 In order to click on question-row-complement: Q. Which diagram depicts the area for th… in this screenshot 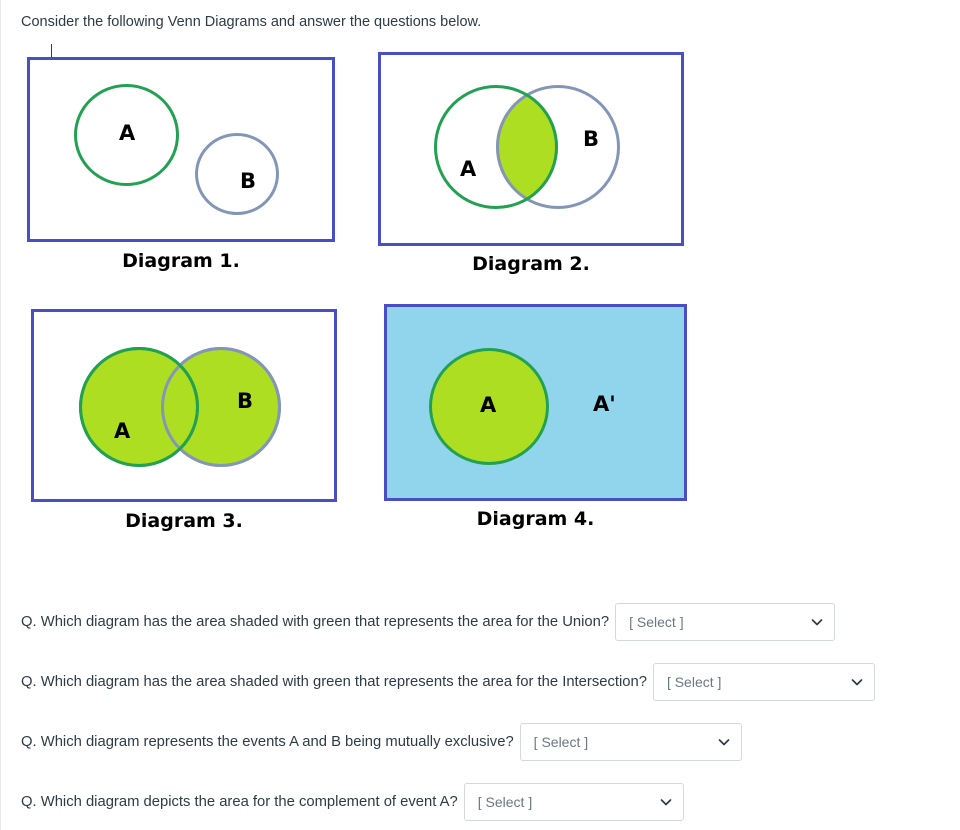, I will do `click(352, 802)`.